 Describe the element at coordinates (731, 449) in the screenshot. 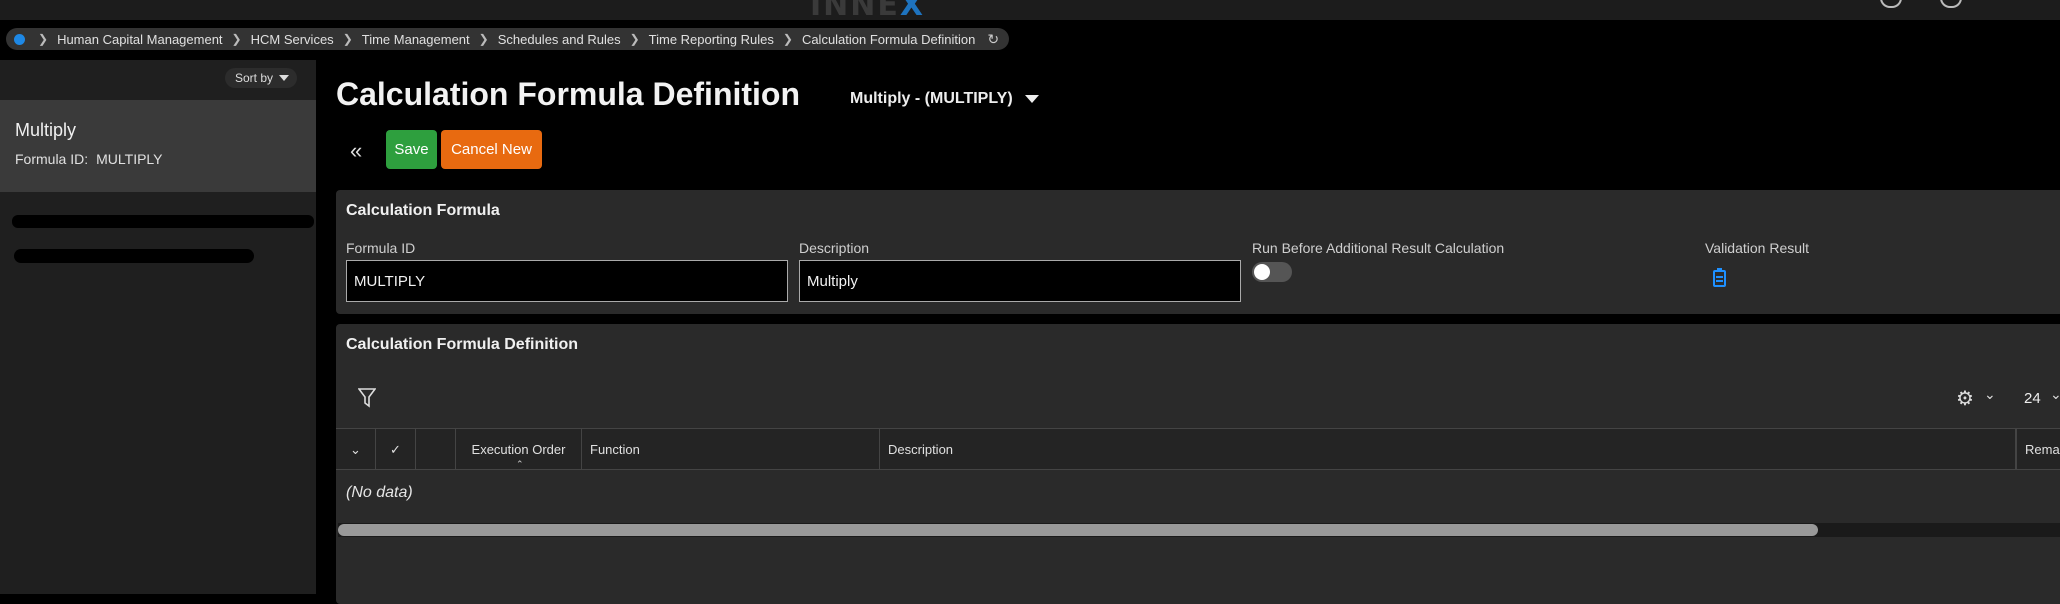

I see `column-function: Function` at that location.